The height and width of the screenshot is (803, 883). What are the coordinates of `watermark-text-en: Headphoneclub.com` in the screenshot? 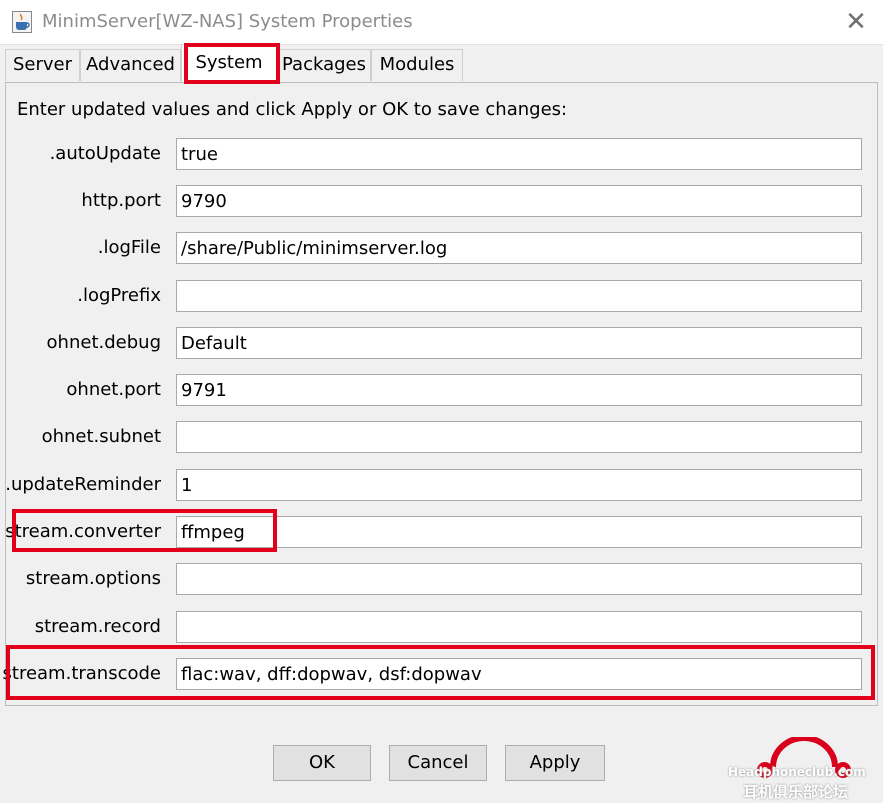 It's located at (797, 772).